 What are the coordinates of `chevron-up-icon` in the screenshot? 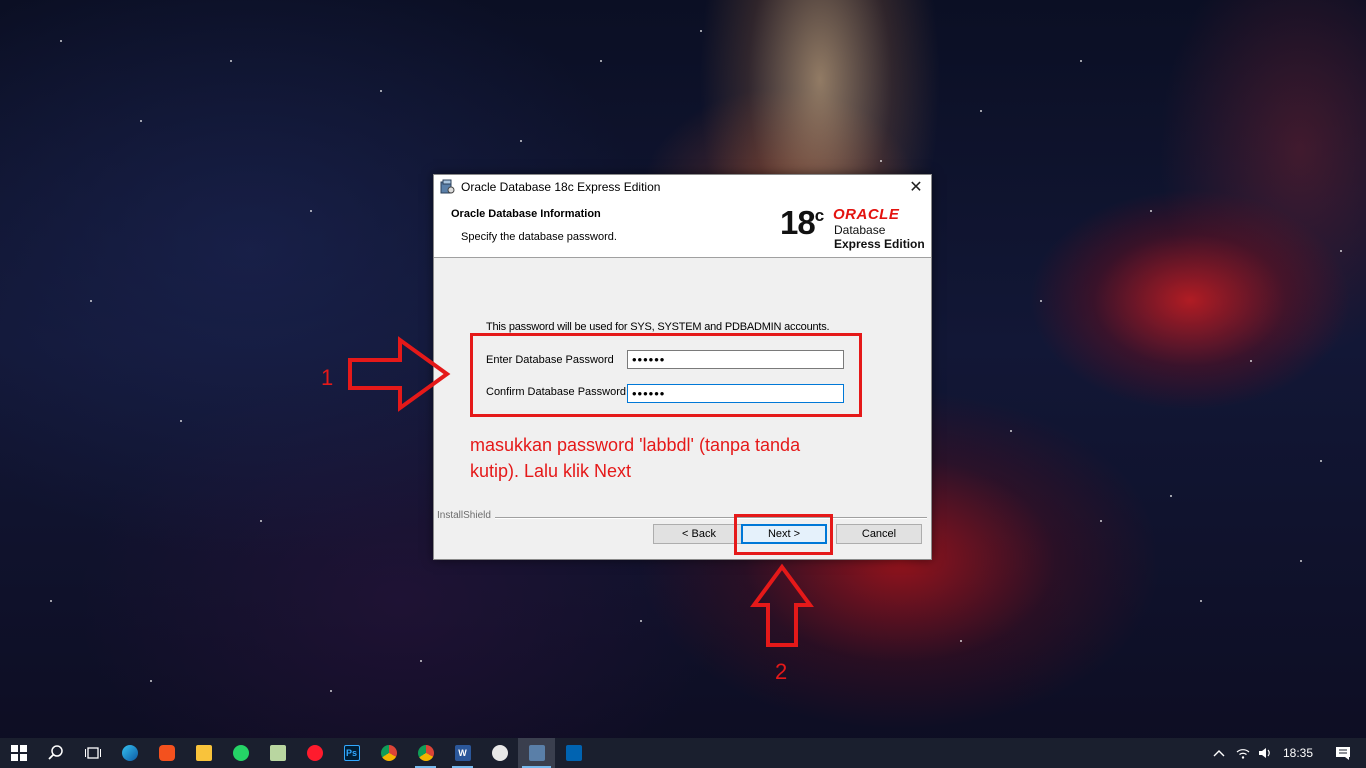 It's located at (1219, 753).